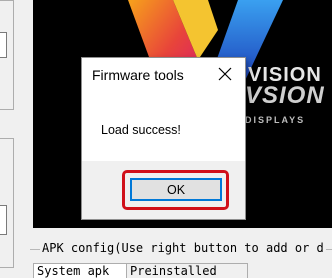 The width and height of the screenshot is (332, 278). Describe the element at coordinates (225, 74) in the screenshot. I see `close-icon` at that location.